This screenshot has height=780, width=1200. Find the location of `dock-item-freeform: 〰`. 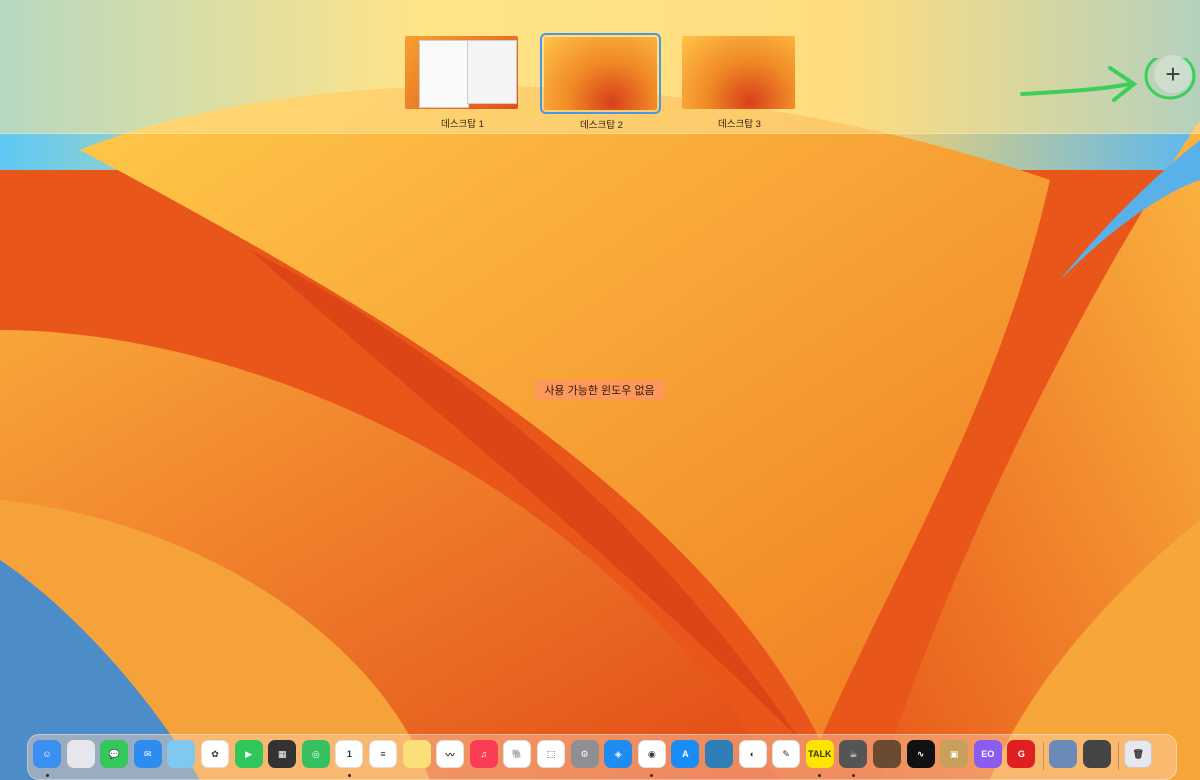

dock-item-freeform: 〰 is located at coordinates (450, 754).